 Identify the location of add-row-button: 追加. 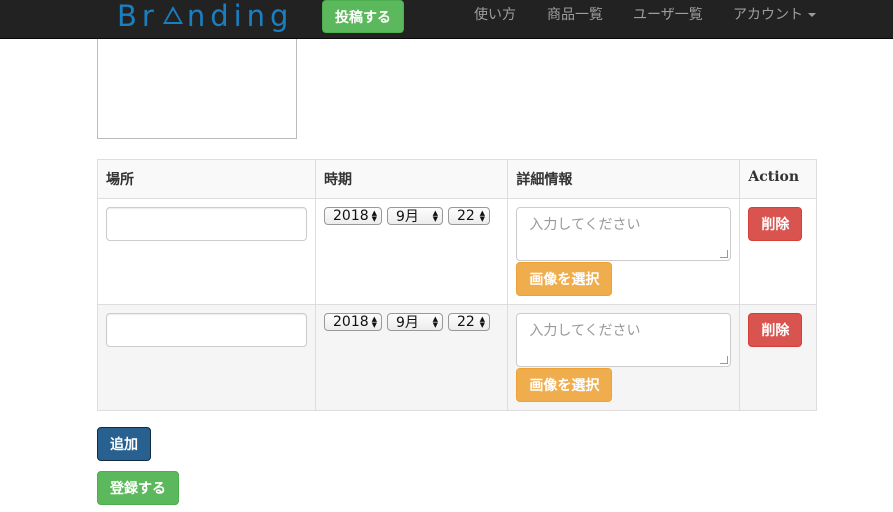
(124, 444).